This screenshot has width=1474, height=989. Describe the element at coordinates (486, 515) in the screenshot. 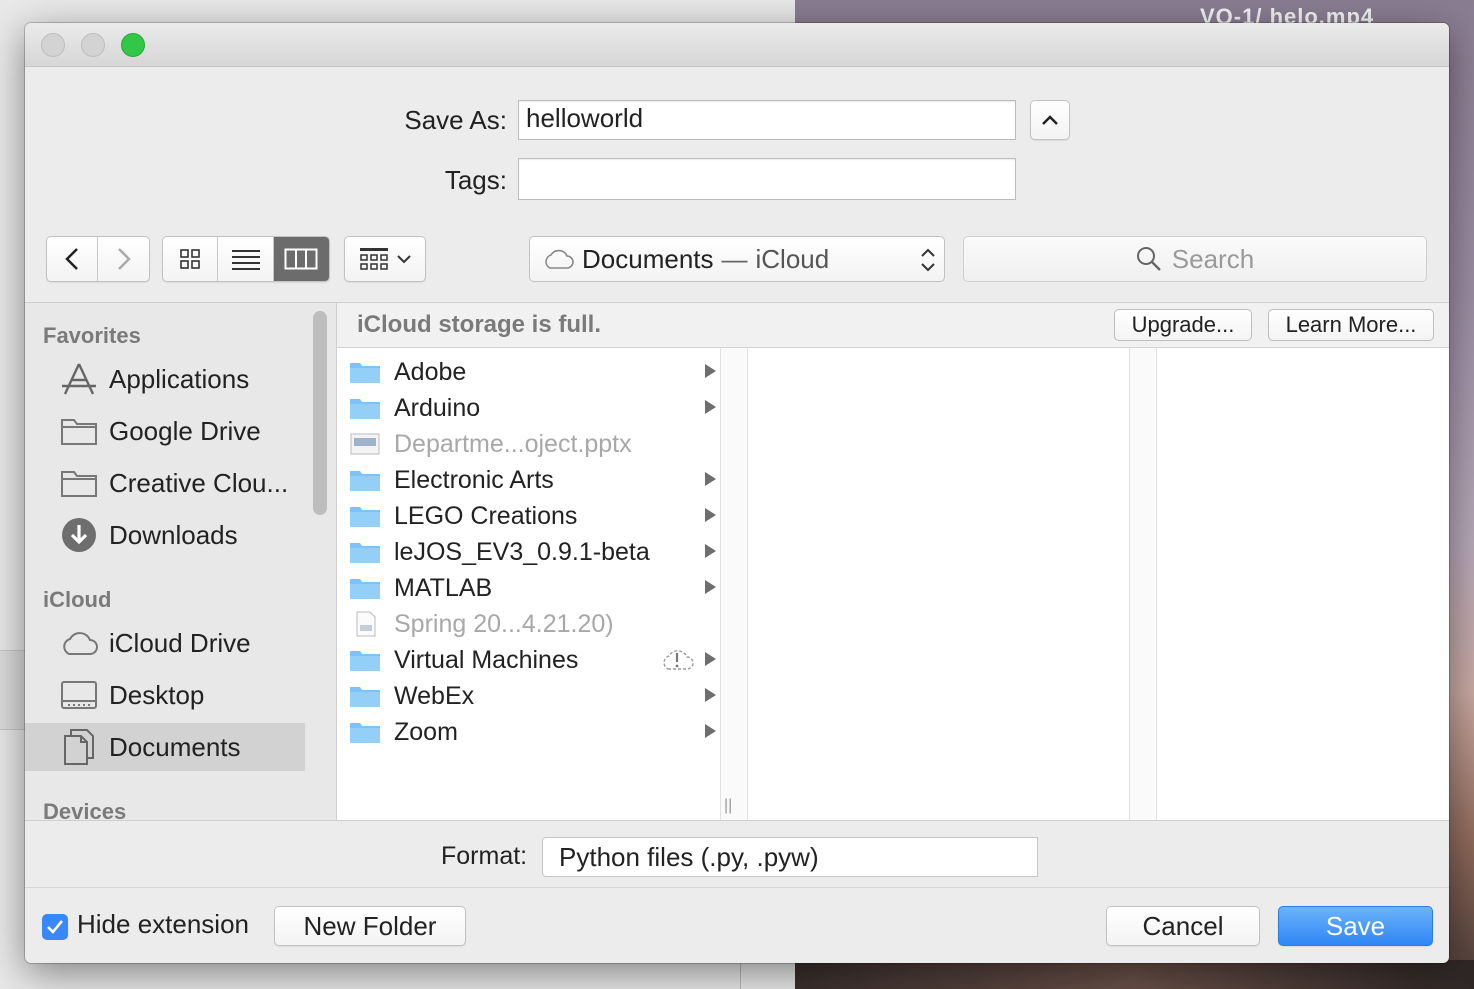

I see `file-name: LEGO Creations` at that location.